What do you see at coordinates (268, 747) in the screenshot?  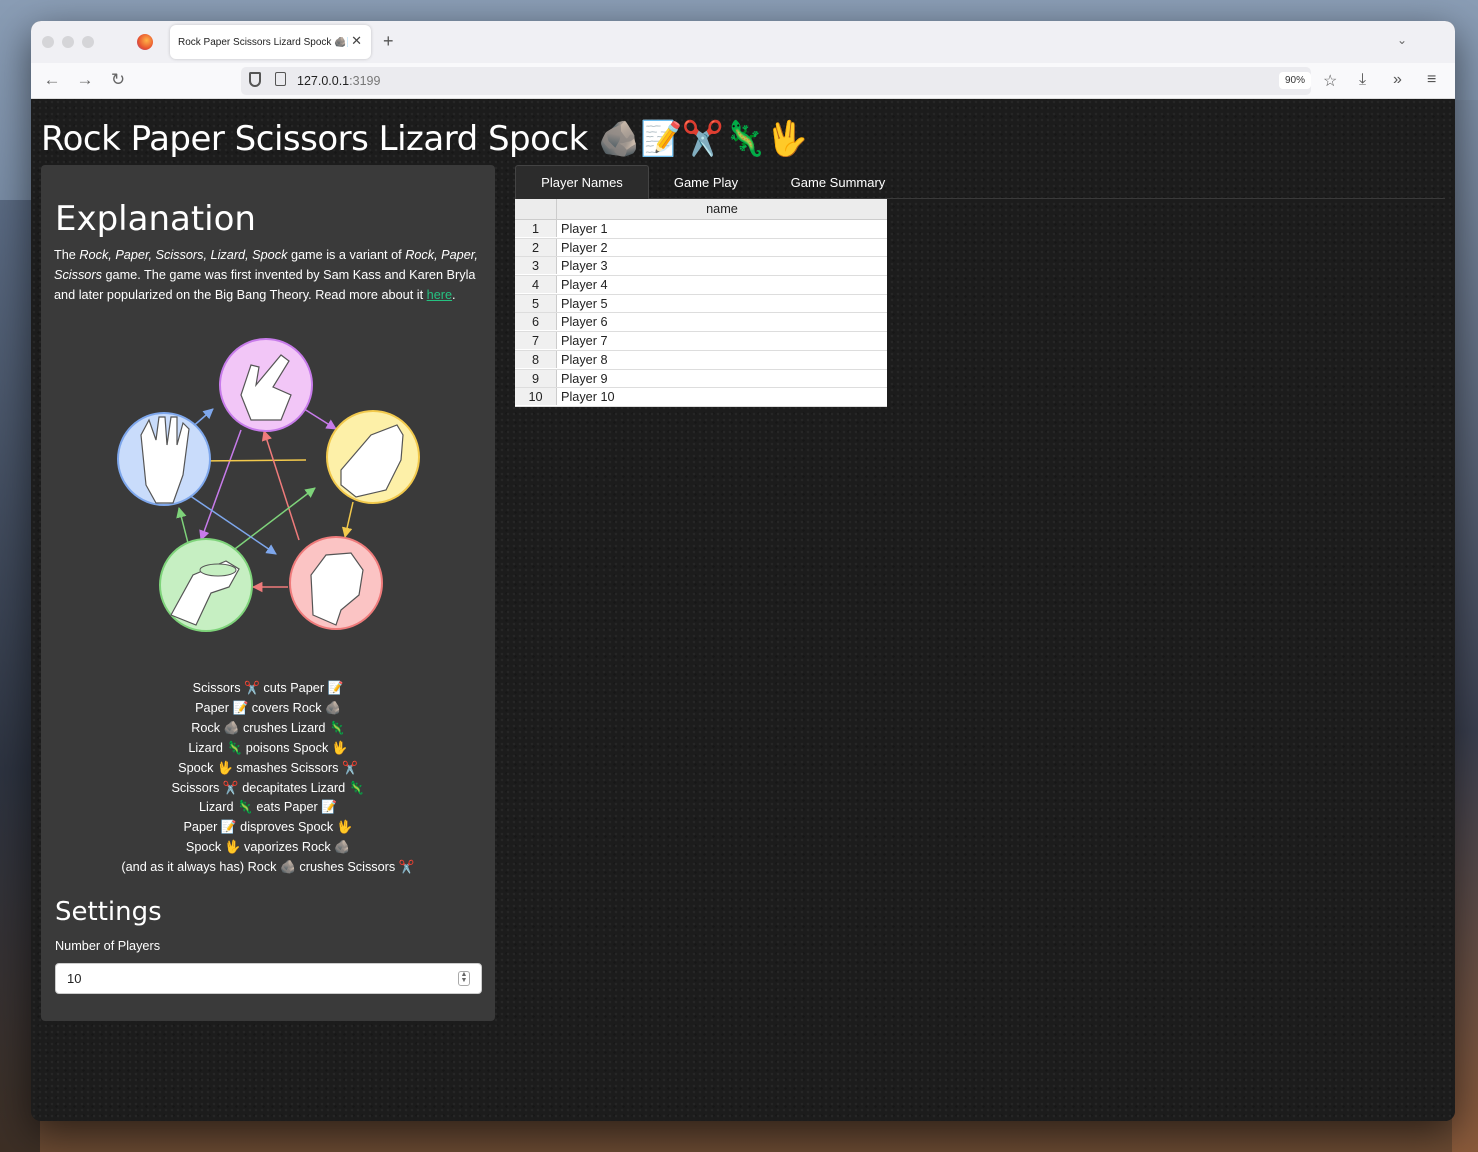 I see `rule-item: Lizard 🦎 poisons Spock 🖖` at bounding box center [268, 747].